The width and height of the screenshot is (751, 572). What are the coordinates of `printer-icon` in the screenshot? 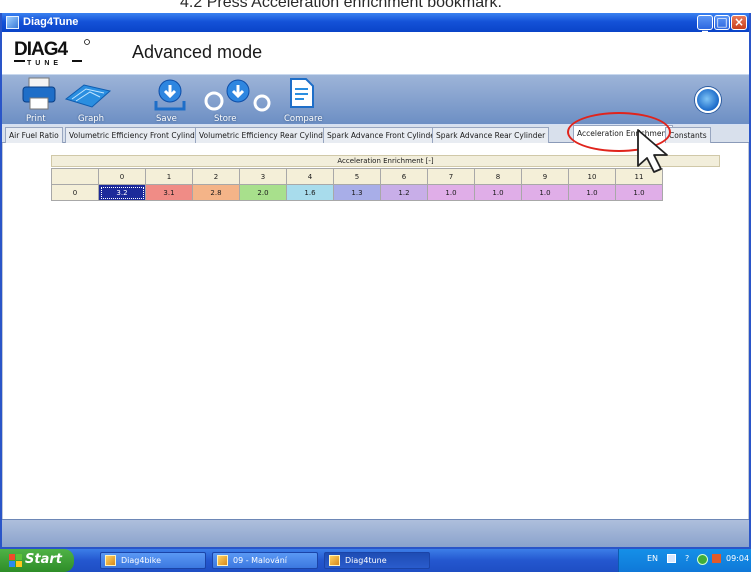 It's located at (39, 93).